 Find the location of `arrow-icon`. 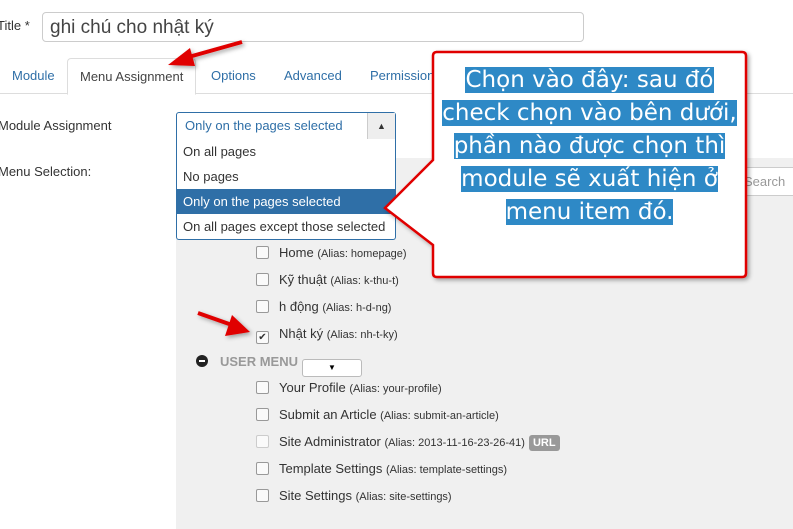

arrow-icon is located at coordinates (209, 188).